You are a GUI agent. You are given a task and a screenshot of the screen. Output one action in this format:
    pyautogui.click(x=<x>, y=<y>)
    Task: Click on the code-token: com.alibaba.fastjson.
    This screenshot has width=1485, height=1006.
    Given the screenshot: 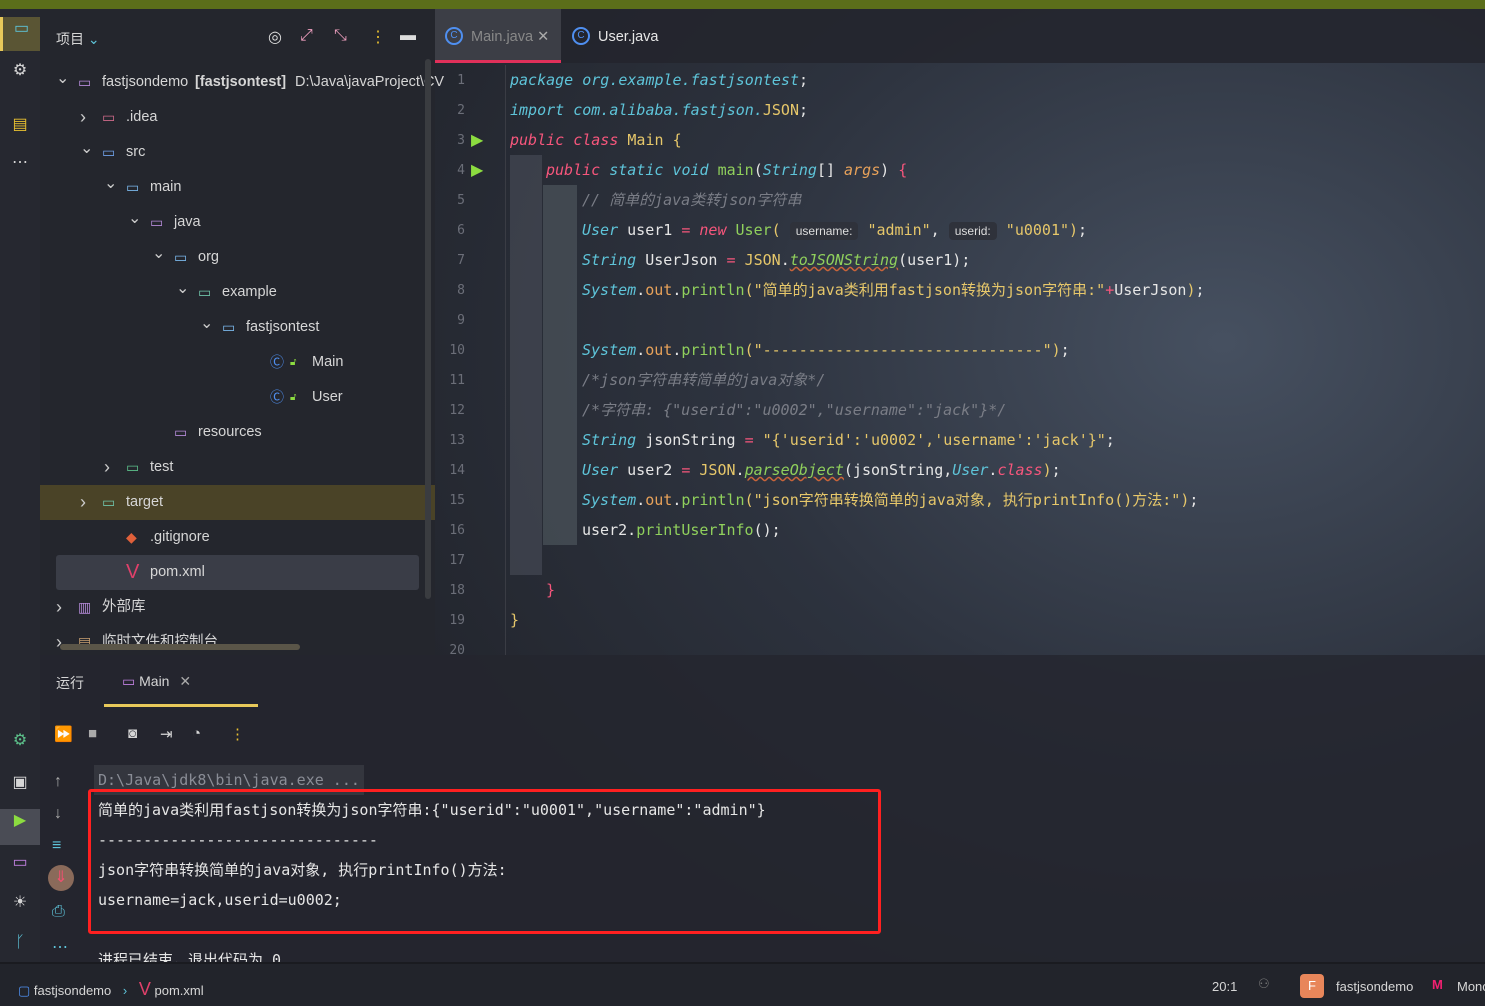 What is the action you would take?
    pyautogui.click(x=668, y=110)
    